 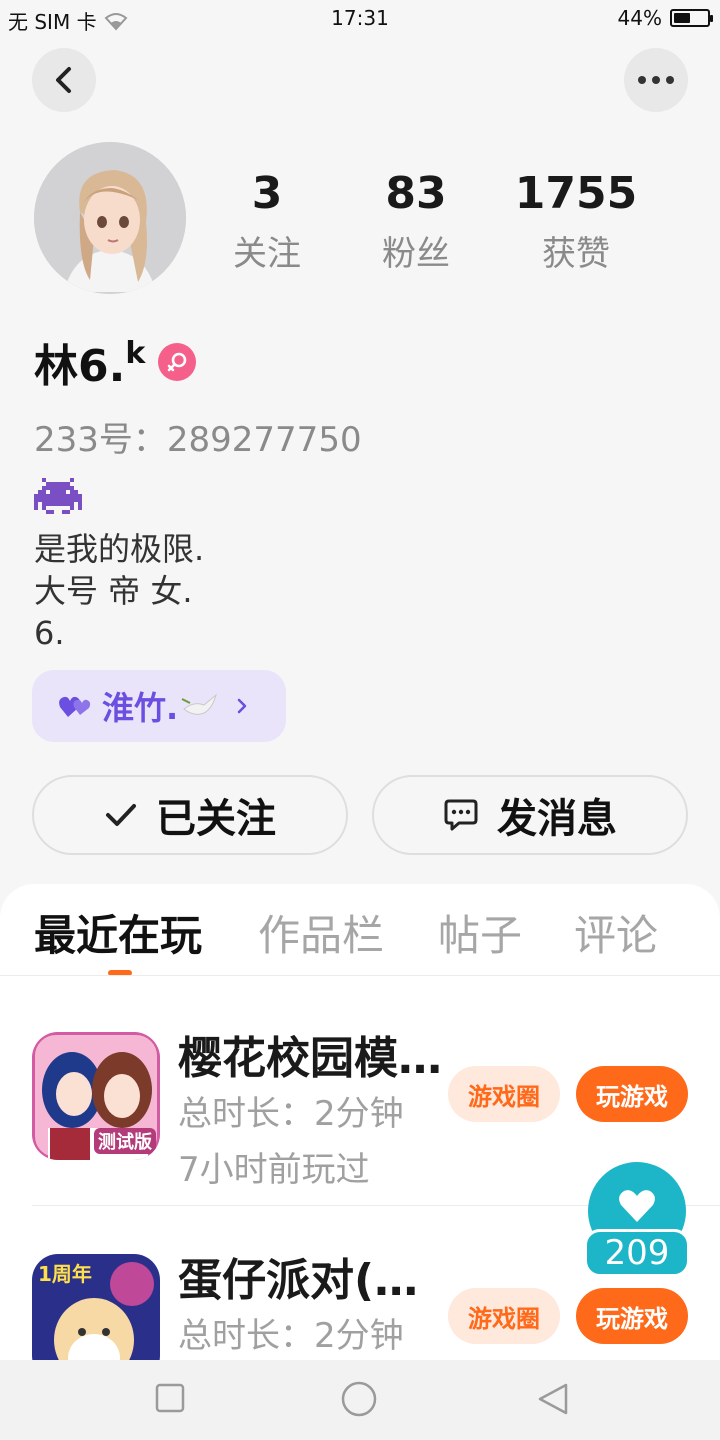 I want to click on game-last-played: 7小时前玩过, so click(x=274, y=1170).